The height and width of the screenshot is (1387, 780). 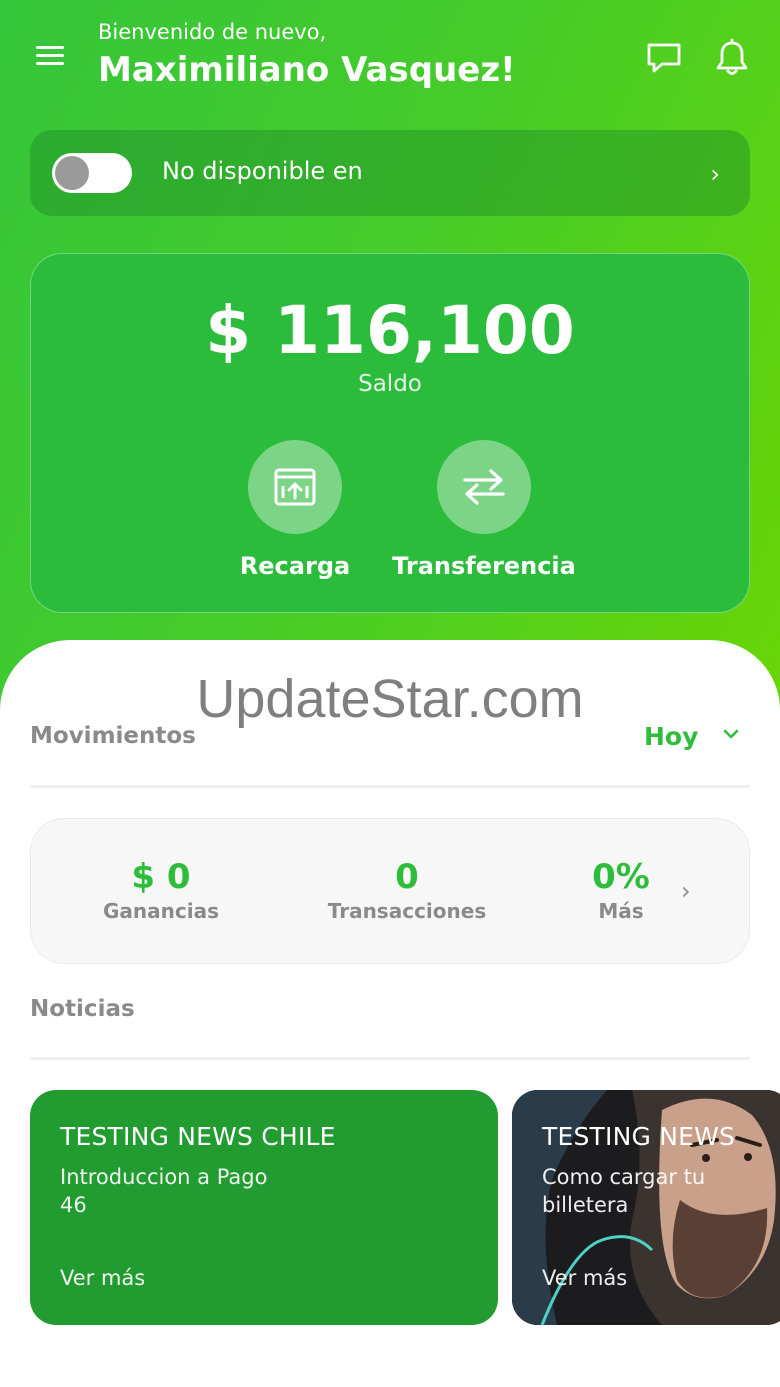 I want to click on availability-toggle, so click(x=92, y=173).